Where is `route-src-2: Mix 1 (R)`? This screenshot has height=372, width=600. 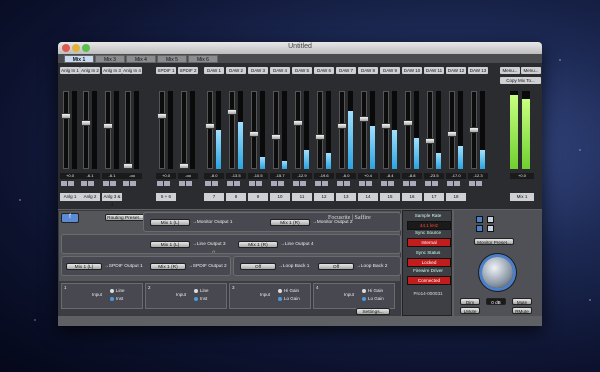 route-src-2: Mix 1 (R) is located at coordinates (290, 222).